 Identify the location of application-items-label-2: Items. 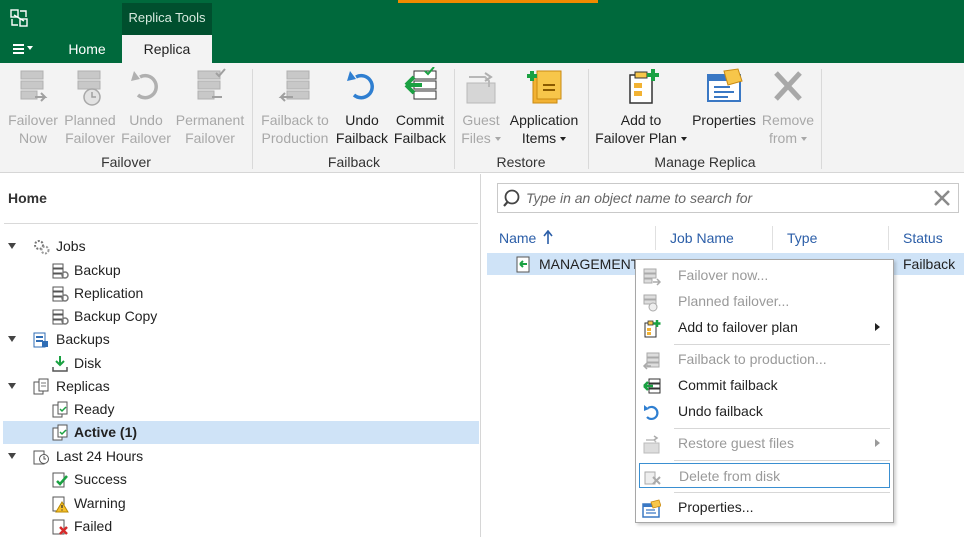
(539, 138).